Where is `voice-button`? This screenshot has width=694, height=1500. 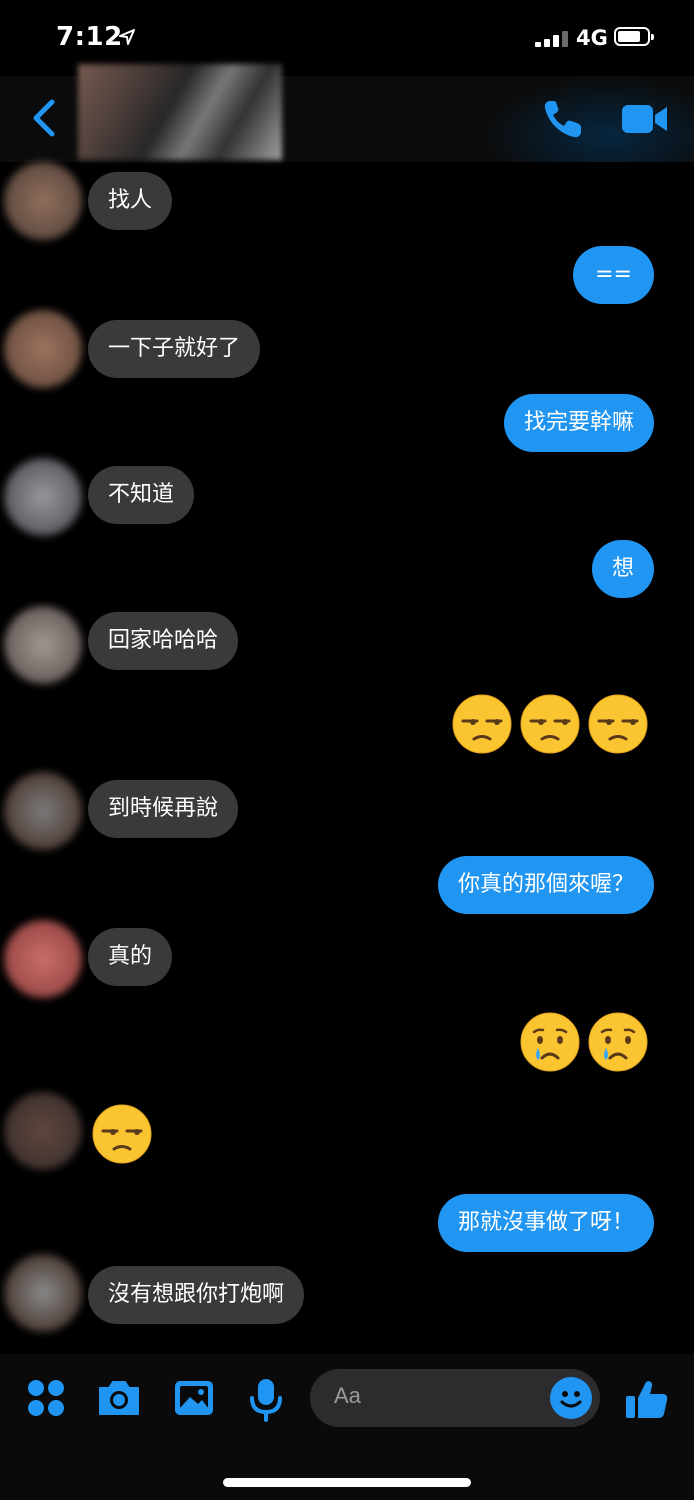 voice-button is located at coordinates (266, 1399).